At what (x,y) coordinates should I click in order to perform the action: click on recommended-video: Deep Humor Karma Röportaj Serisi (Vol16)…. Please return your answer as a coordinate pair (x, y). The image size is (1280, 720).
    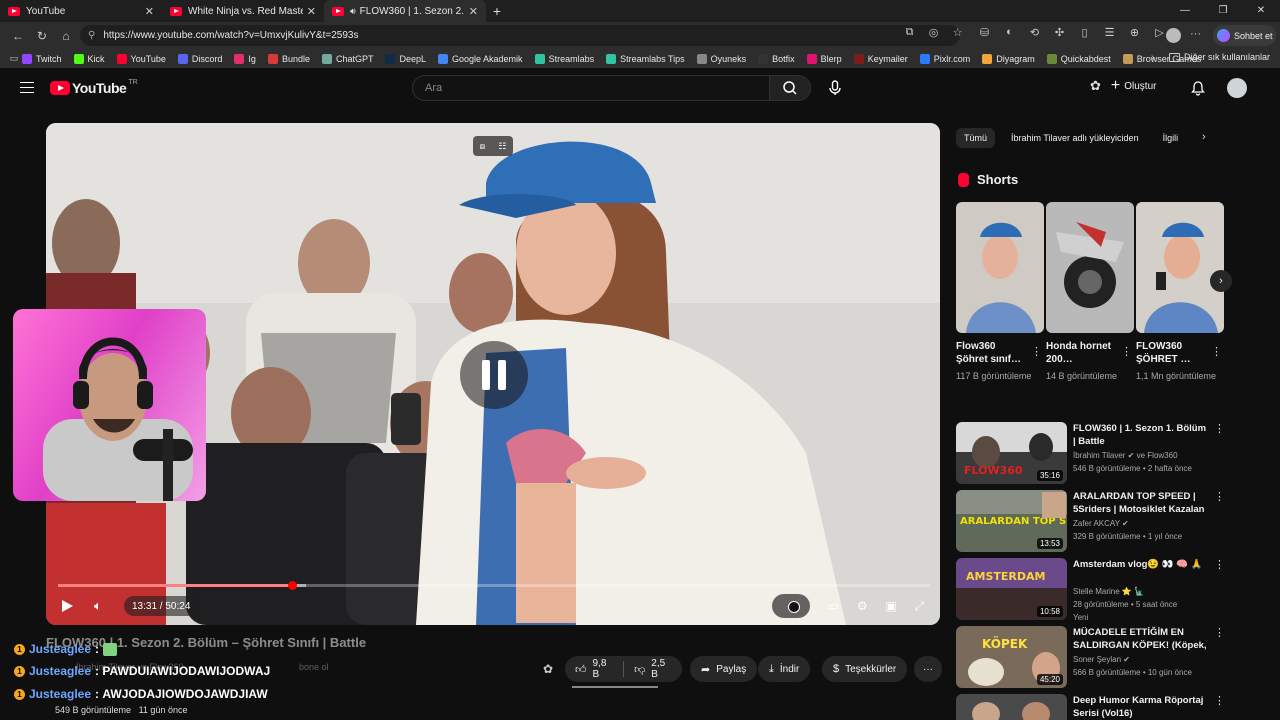
    Looking at the image, I should click on (1106, 707).